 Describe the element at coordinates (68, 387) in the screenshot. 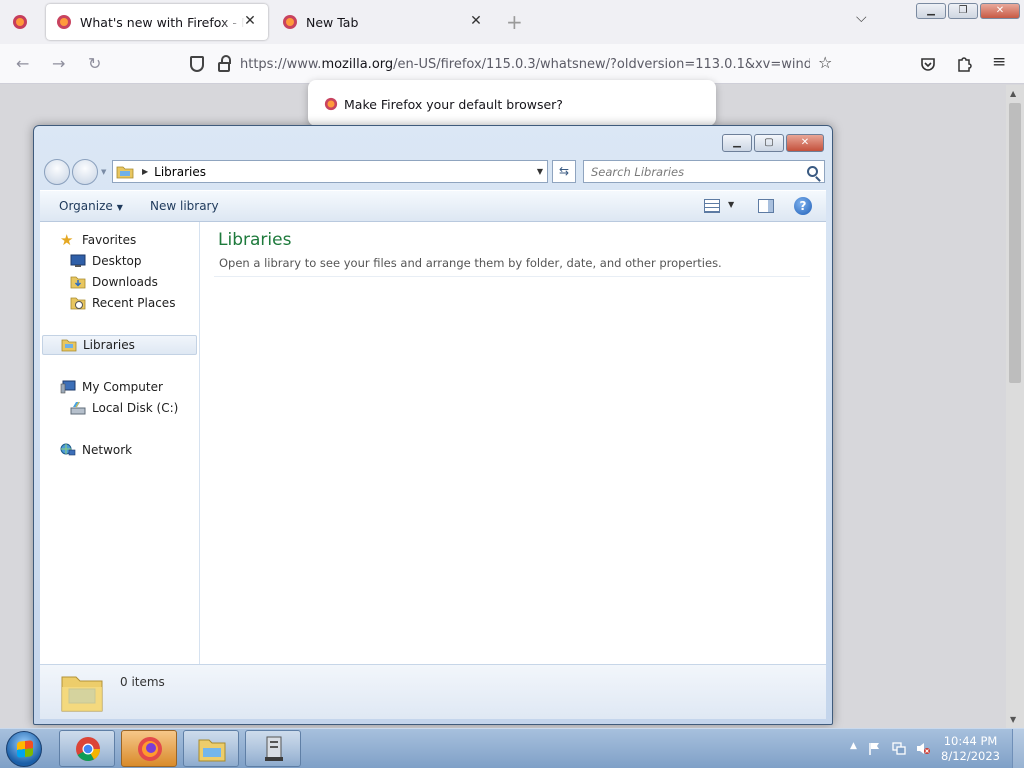

I see `computer-icon` at that location.